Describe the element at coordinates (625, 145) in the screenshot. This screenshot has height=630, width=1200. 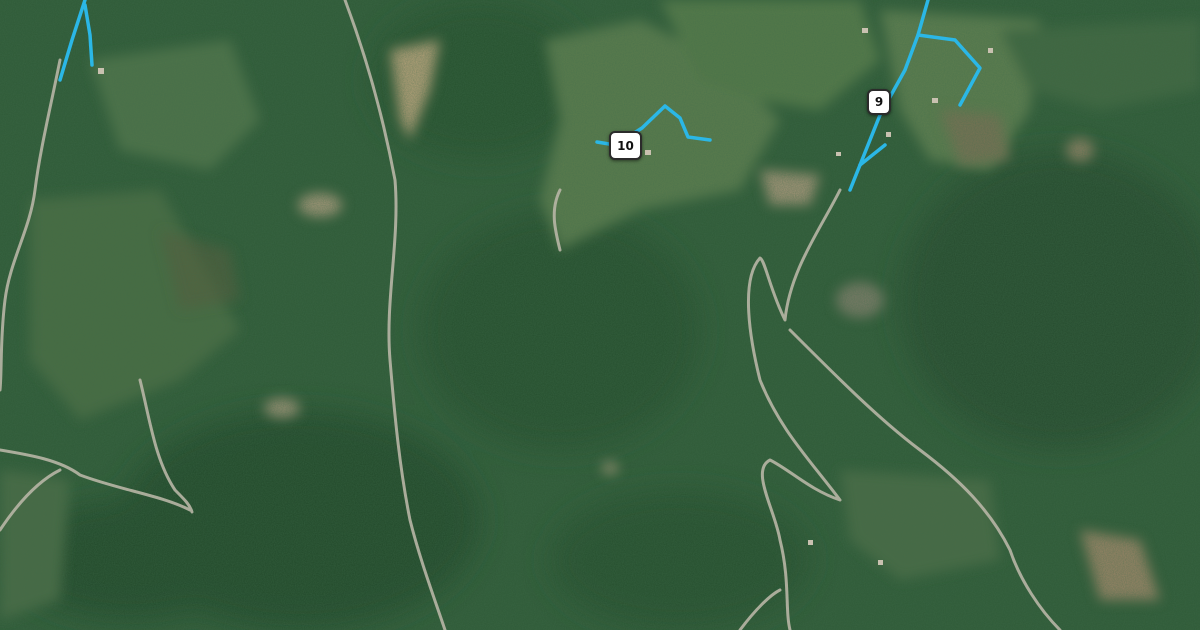
I see `route-marker-10: 10` at that location.